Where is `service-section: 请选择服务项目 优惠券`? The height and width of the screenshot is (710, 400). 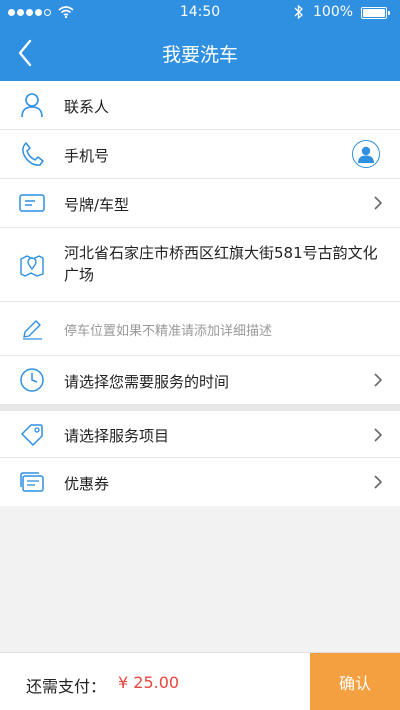
service-section: 请选择服务项目 优惠券 is located at coordinates (200, 458).